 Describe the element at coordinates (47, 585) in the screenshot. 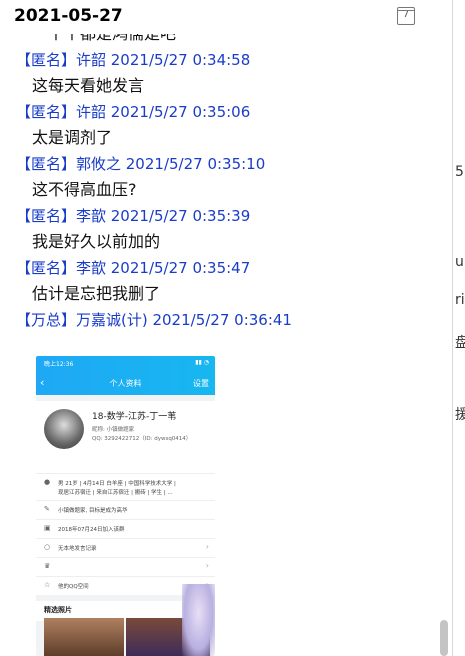

I see `star-icon: ☆` at that location.